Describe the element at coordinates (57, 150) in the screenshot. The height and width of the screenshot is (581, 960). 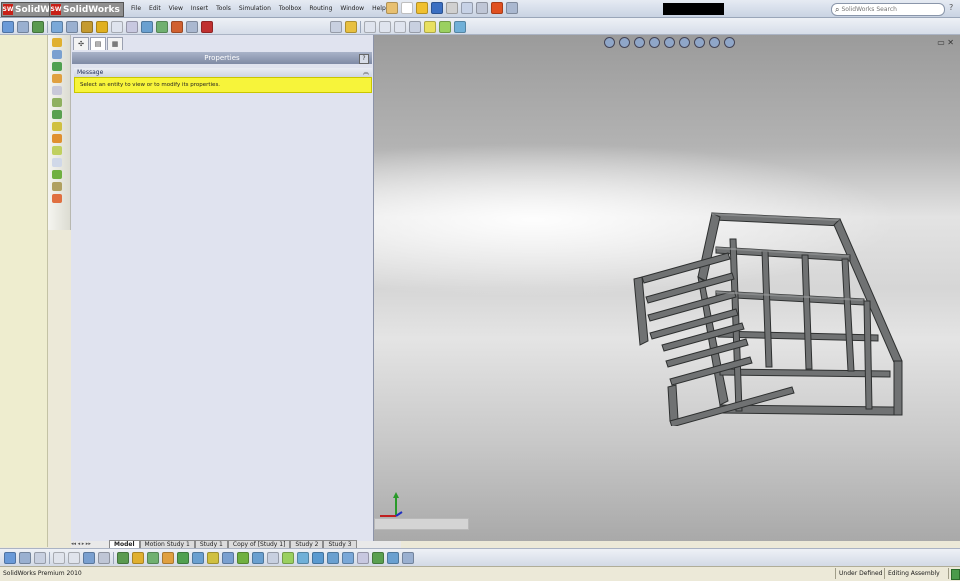
I see `hole-wizard-icon` at that location.